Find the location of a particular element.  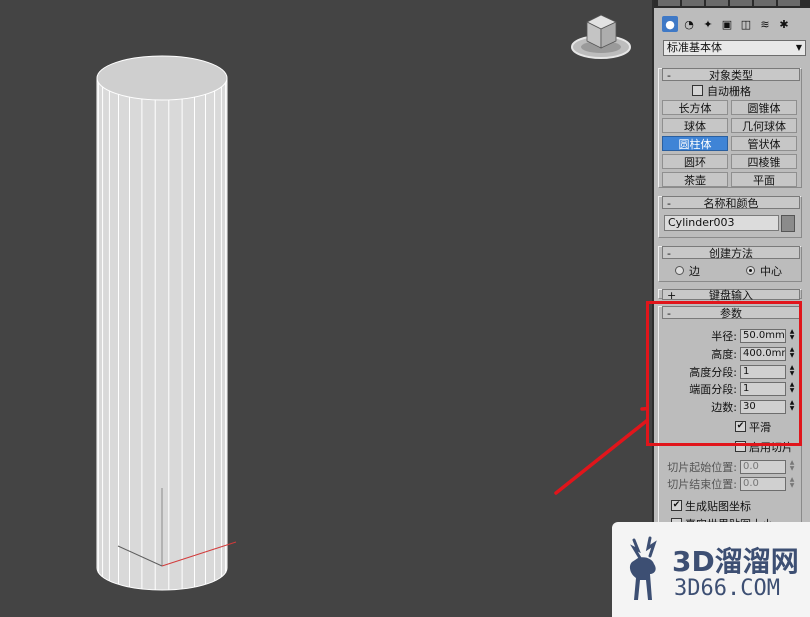

parameters-title: 参数 is located at coordinates (731, 313).